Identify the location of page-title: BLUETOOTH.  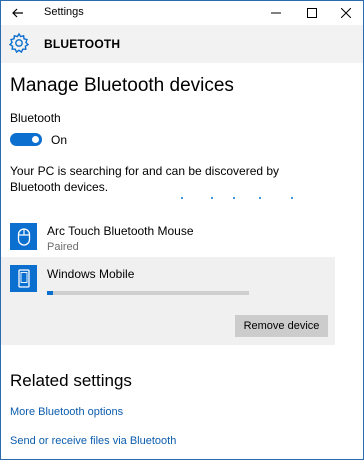
(82, 44).